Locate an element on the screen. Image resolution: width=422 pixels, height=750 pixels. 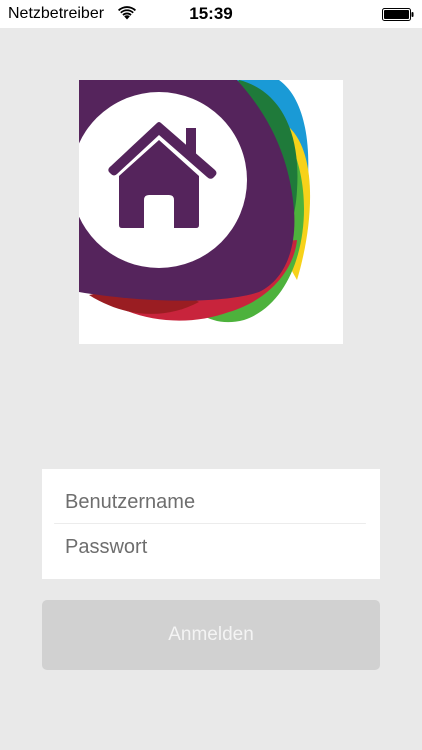
status-bar: Netzbetreiber 15:39 is located at coordinates (211, 14).